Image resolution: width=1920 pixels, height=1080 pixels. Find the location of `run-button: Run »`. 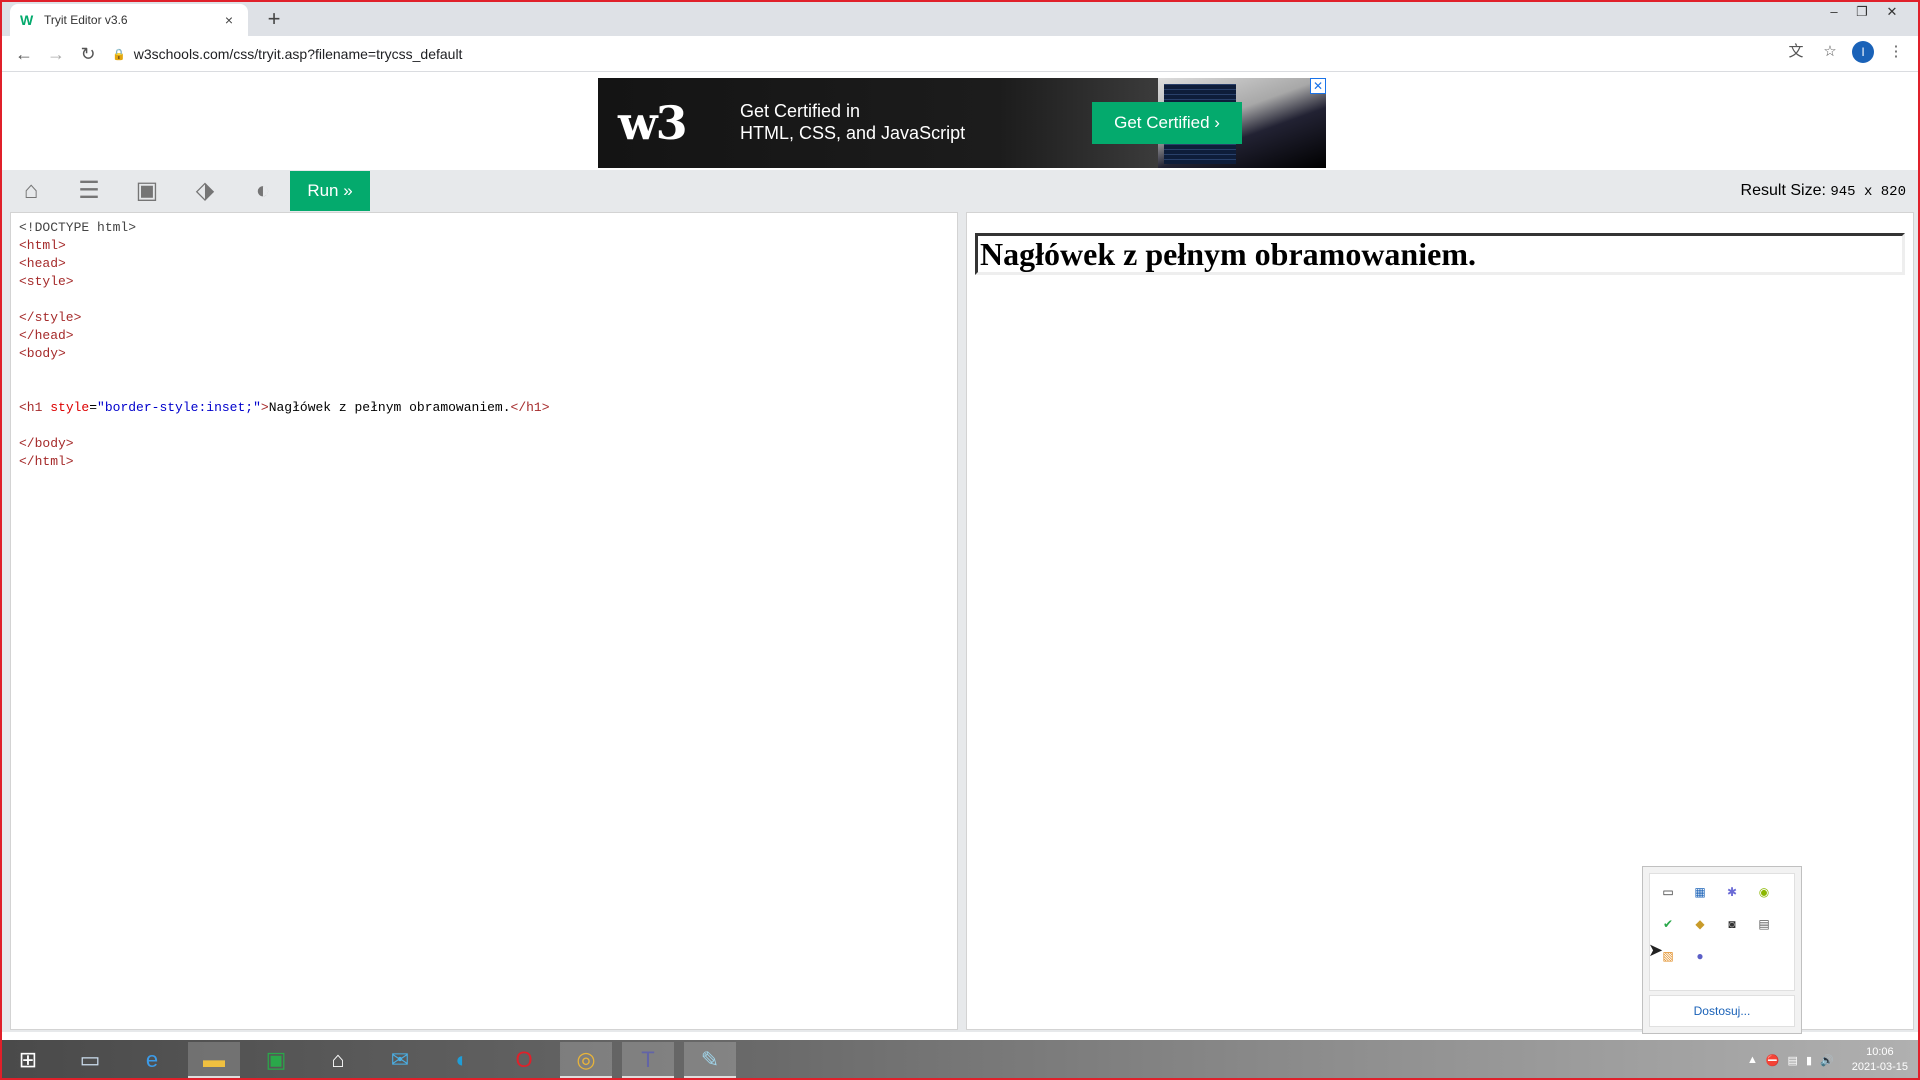

run-button: Run » is located at coordinates (330, 191).